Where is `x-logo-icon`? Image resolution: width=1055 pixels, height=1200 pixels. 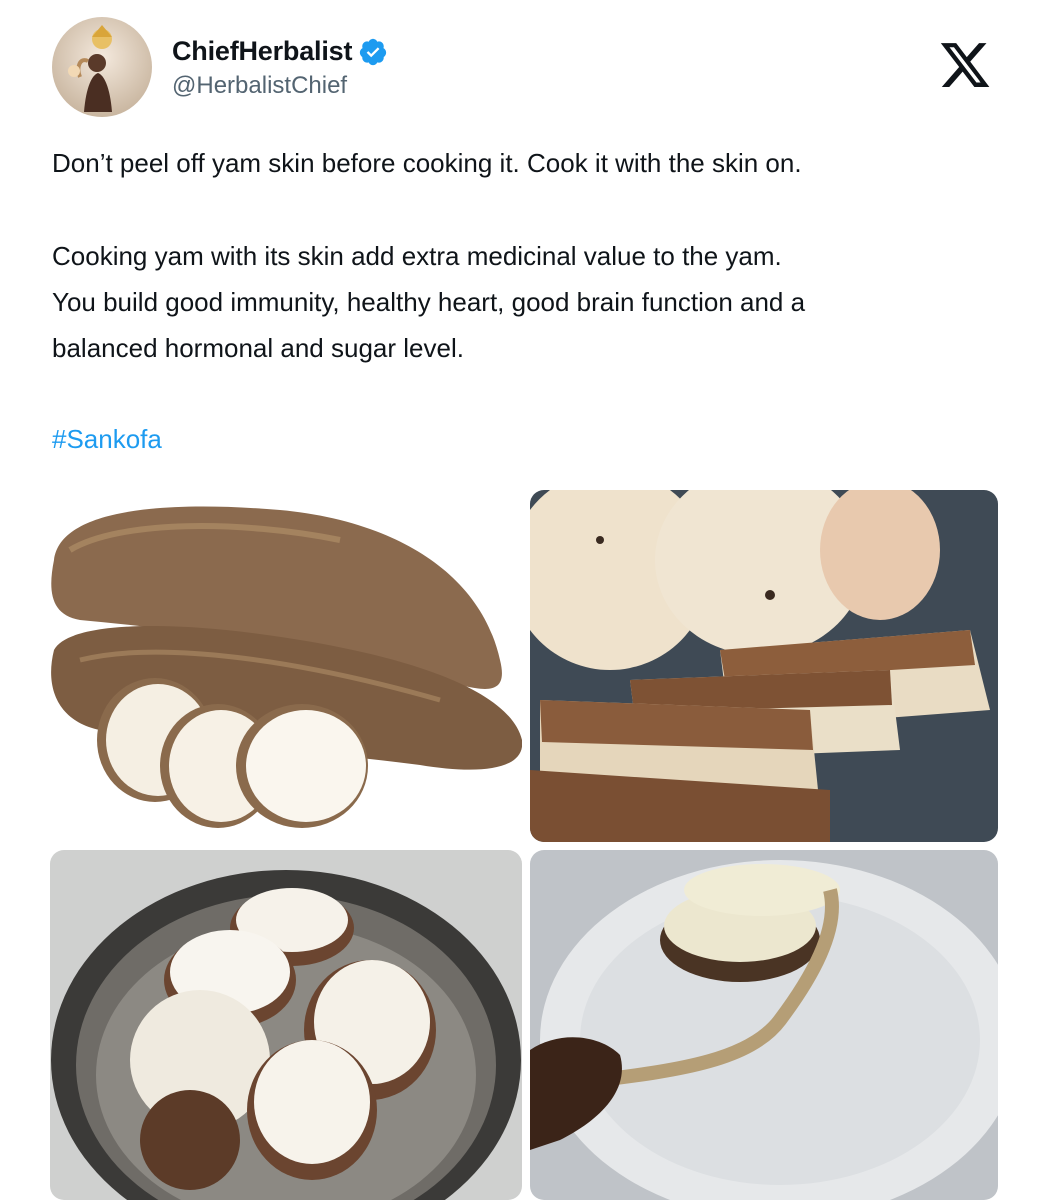
x-logo-icon is located at coordinates (965, 65).